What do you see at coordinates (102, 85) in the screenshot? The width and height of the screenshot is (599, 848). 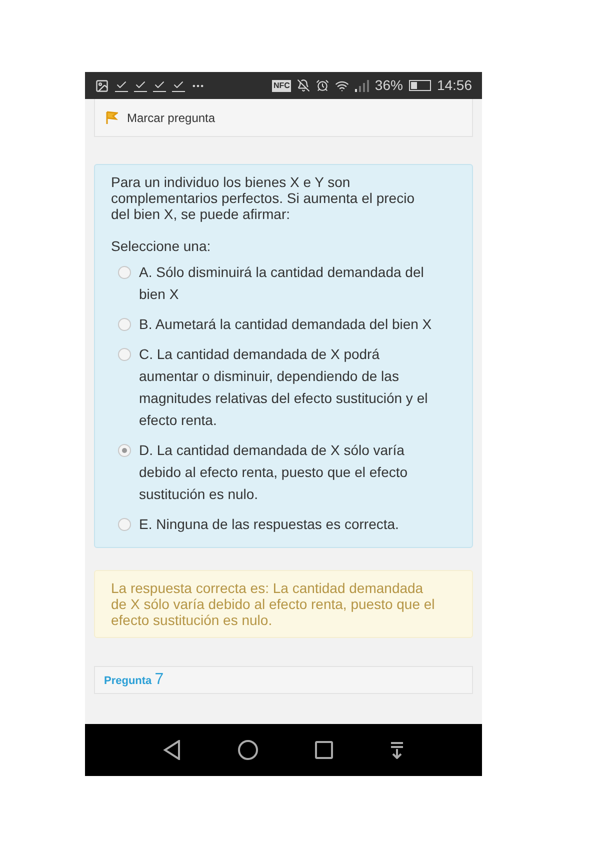 I see `image-icon` at bounding box center [102, 85].